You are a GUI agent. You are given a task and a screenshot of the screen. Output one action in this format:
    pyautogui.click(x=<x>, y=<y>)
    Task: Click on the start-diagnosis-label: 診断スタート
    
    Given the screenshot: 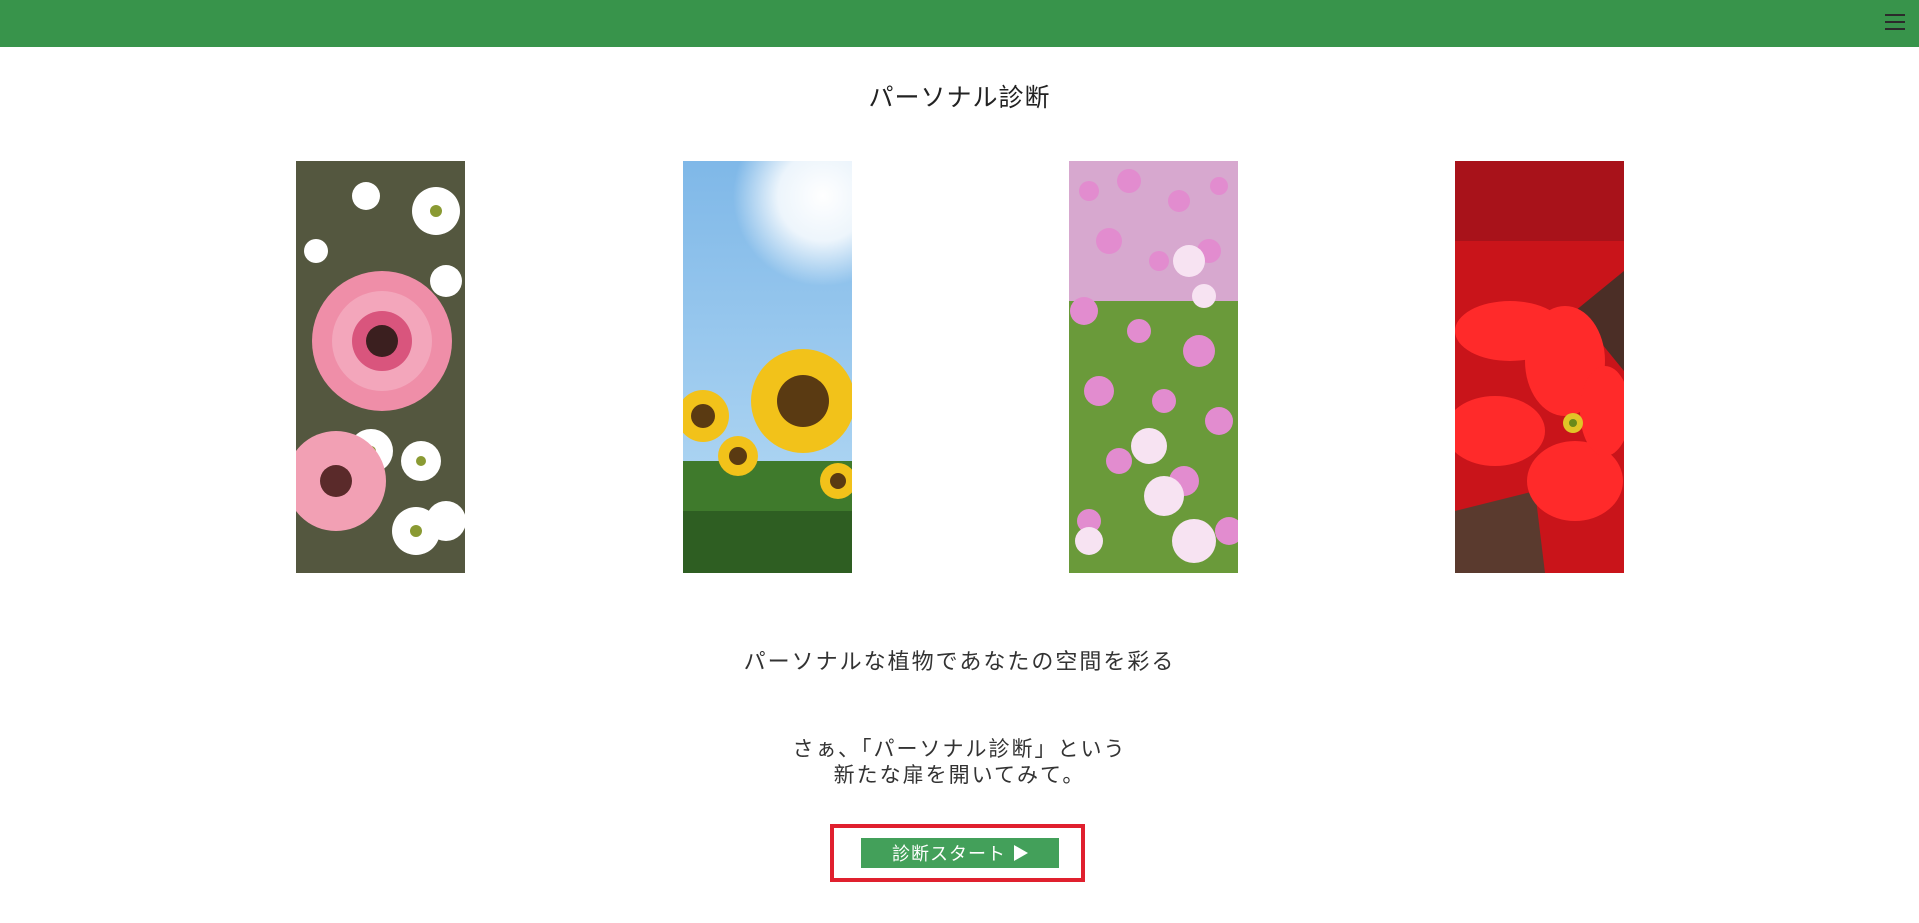 What is the action you would take?
    pyautogui.click(x=949, y=854)
    